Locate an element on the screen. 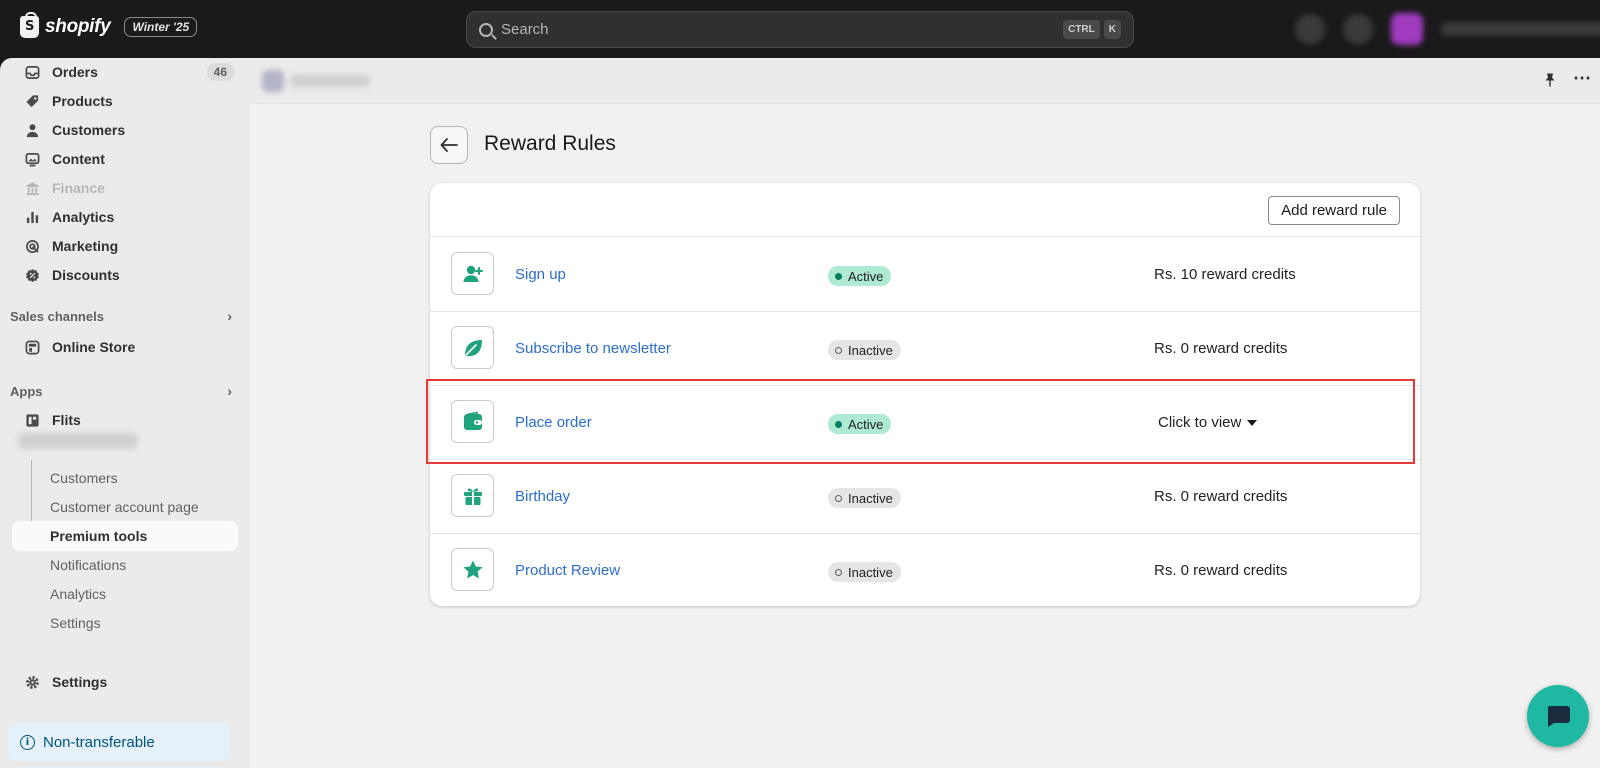 The width and height of the screenshot is (1600, 768). subitem-analytics: Analytics is located at coordinates (125, 594).